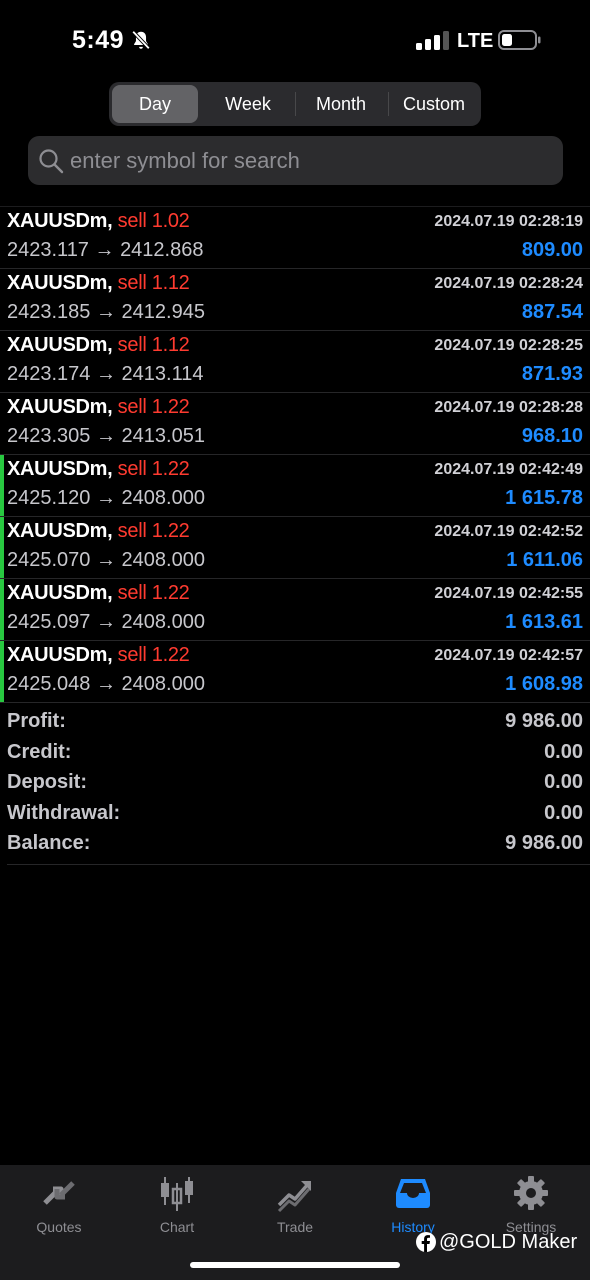 The height and width of the screenshot is (1280, 590). What do you see at coordinates (298, 864) in the screenshot?
I see `divider` at bounding box center [298, 864].